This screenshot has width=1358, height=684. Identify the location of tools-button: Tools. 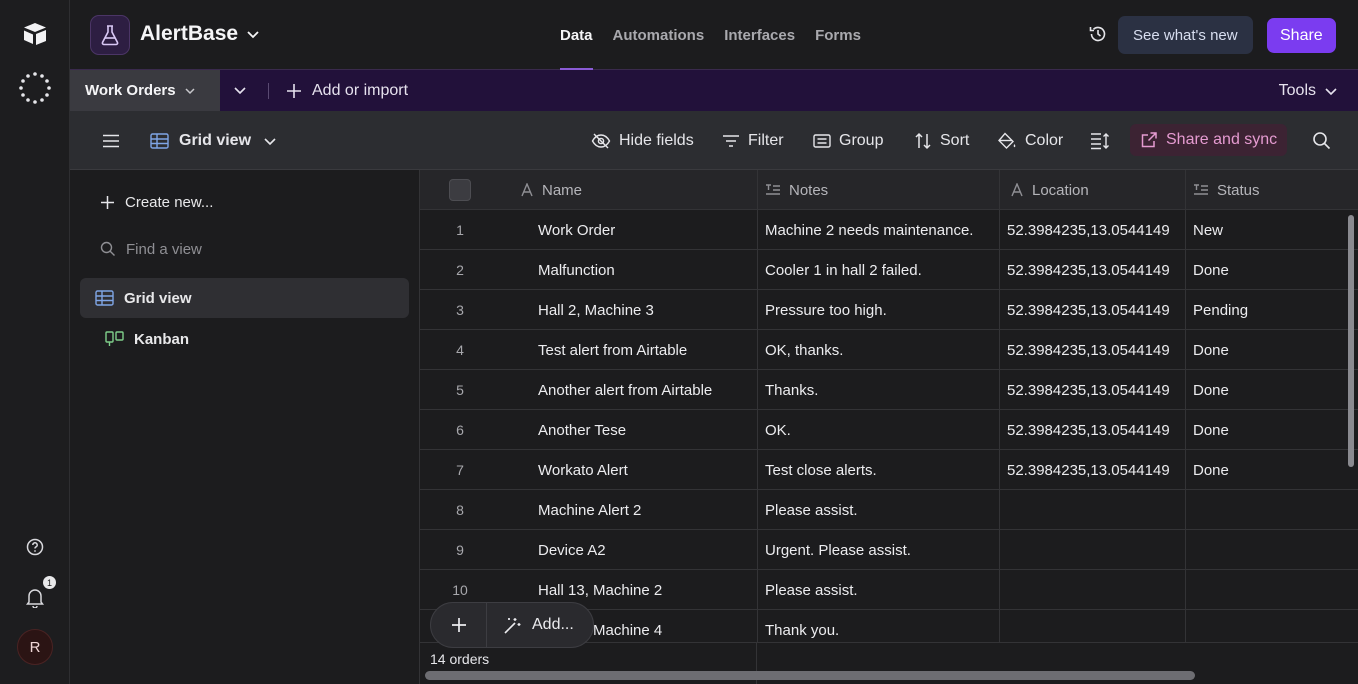
(1308, 90).